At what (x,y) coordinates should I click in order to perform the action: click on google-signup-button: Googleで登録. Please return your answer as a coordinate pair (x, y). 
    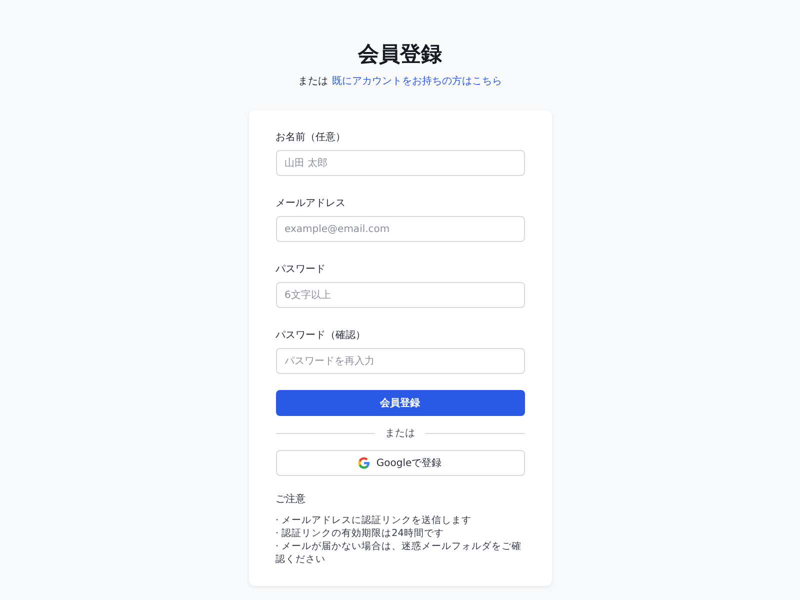
    Looking at the image, I should click on (400, 463).